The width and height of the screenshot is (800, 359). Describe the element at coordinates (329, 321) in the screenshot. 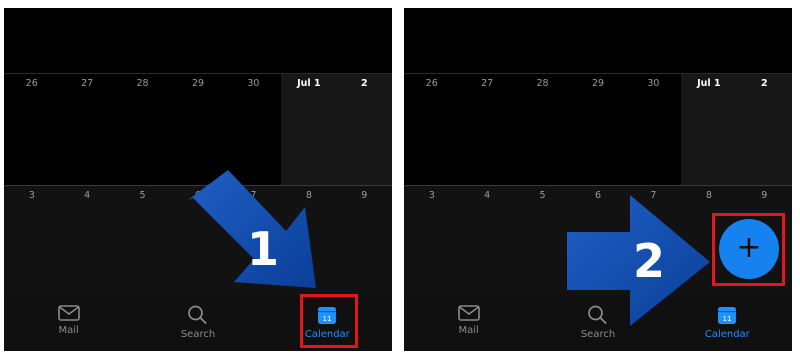

I see `highlight-calendar-tab` at that location.